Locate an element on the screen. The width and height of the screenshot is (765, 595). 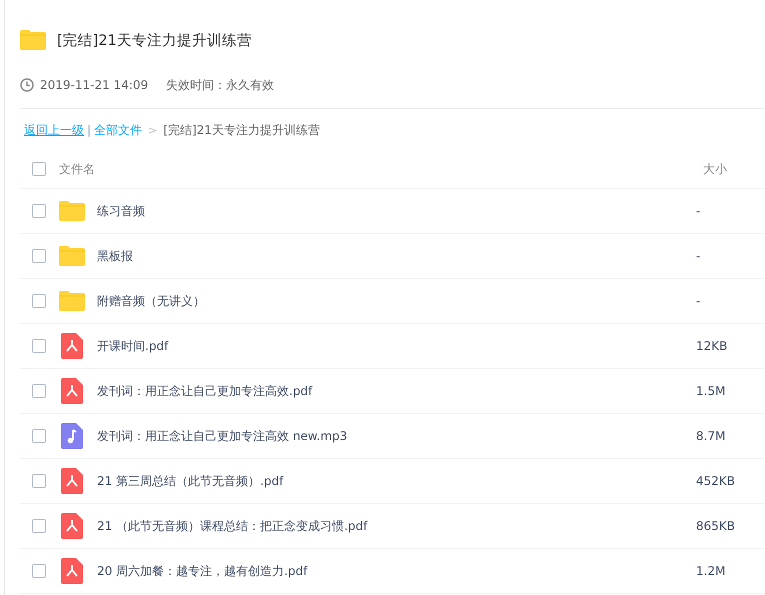
clock-icon is located at coordinates (27, 85).